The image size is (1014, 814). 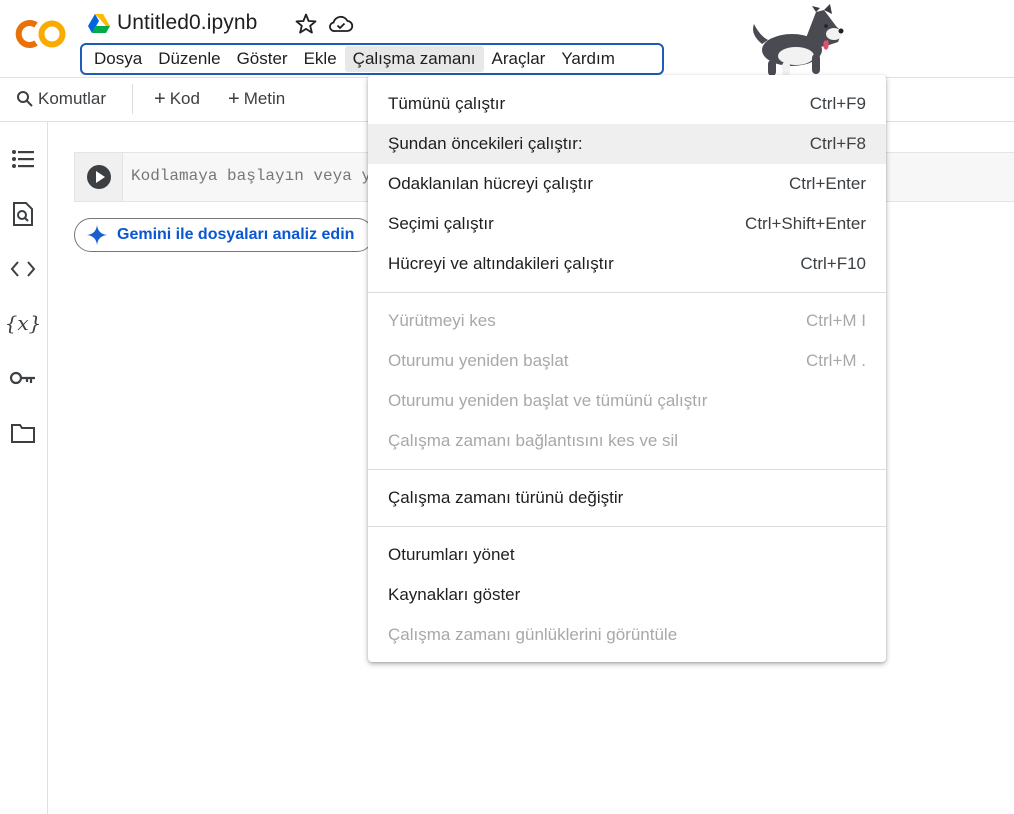 What do you see at coordinates (23, 214) in the screenshot?
I see `find-icon` at bounding box center [23, 214].